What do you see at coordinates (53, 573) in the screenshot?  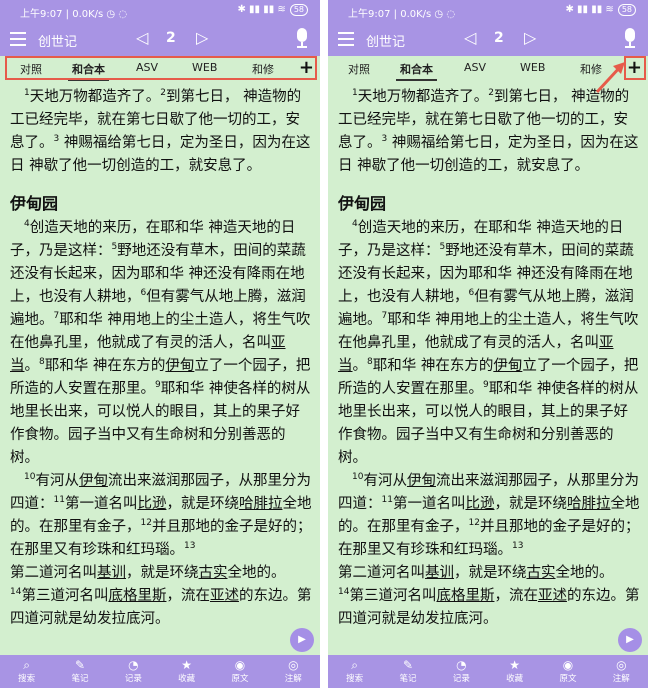 I see `verse-text: 第二道河名叫` at bounding box center [53, 573].